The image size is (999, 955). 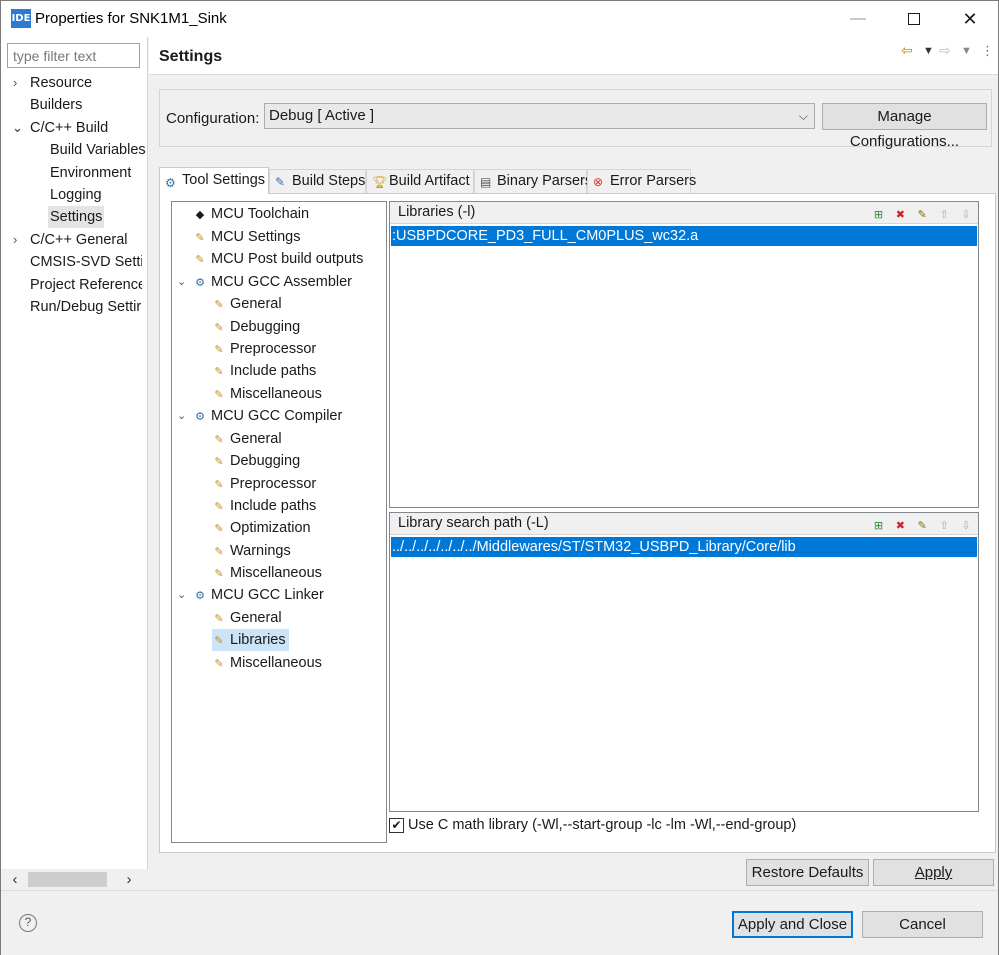 I want to click on tree-item-assembler-miscellaneous: ✎ Miscellaneous, so click(x=267, y=394).